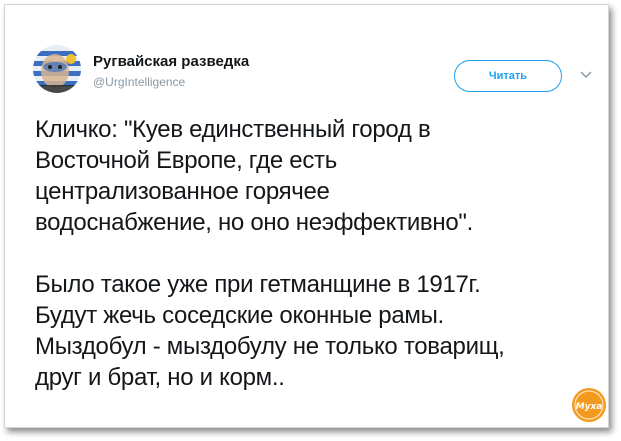 Image resolution: width=621 pixels, height=441 pixels. I want to click on display-name: Ругвайская разведка, so click(171, 61).